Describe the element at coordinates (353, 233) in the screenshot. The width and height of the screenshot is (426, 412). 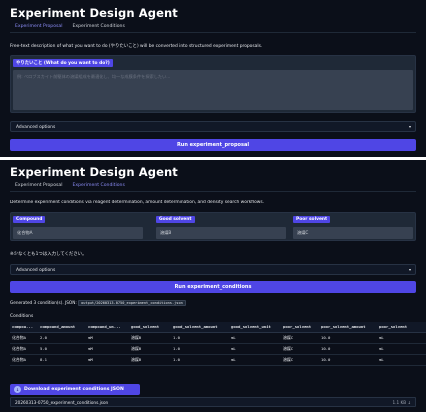
I see `poor-solvent-input: 溶媒C` at that location.